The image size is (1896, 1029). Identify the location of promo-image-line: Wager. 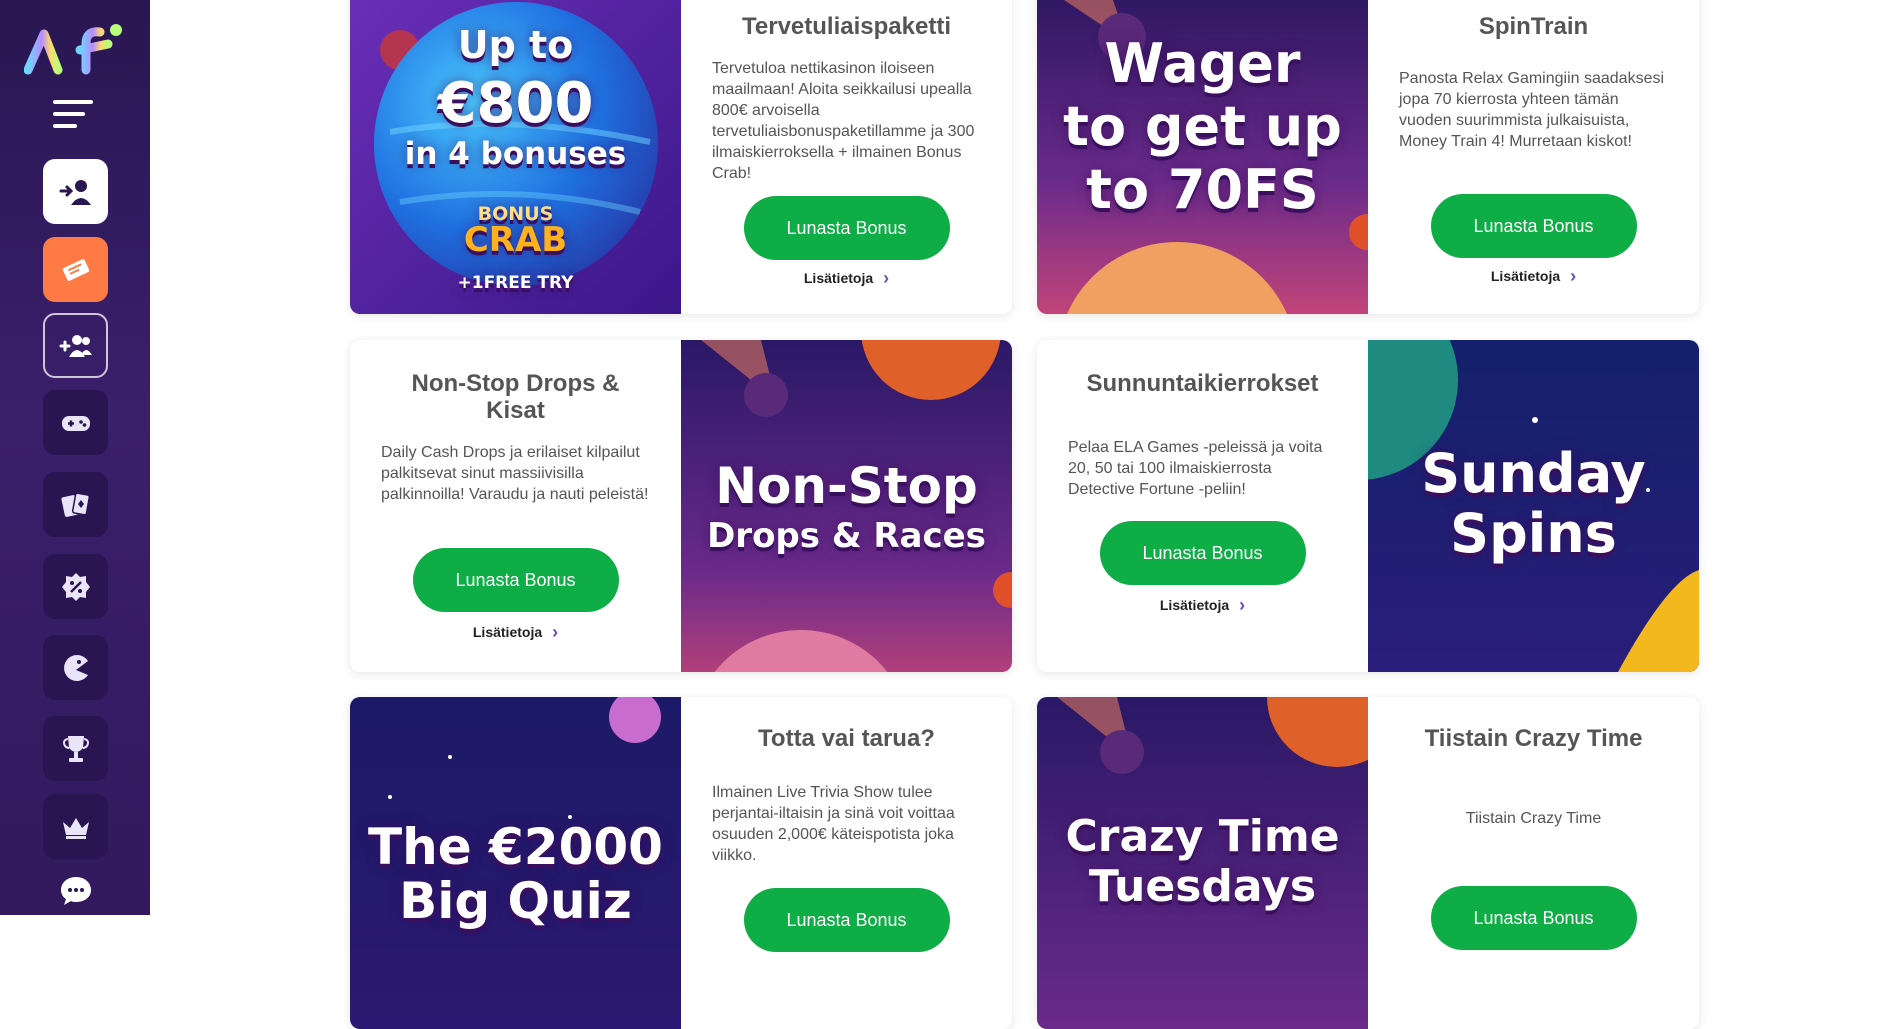
(1202, 63).